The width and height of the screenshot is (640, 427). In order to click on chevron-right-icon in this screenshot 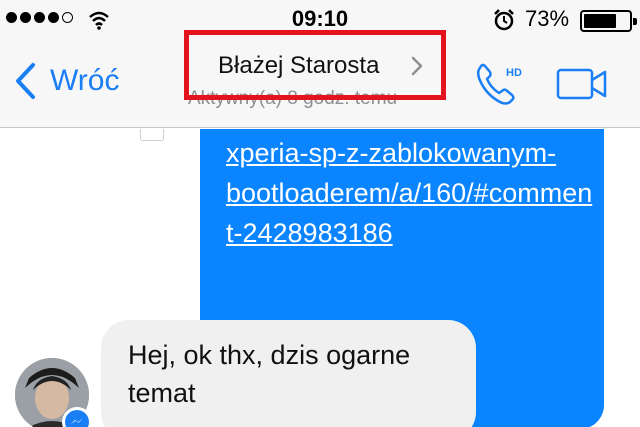, I will do `click(417, 66)`.